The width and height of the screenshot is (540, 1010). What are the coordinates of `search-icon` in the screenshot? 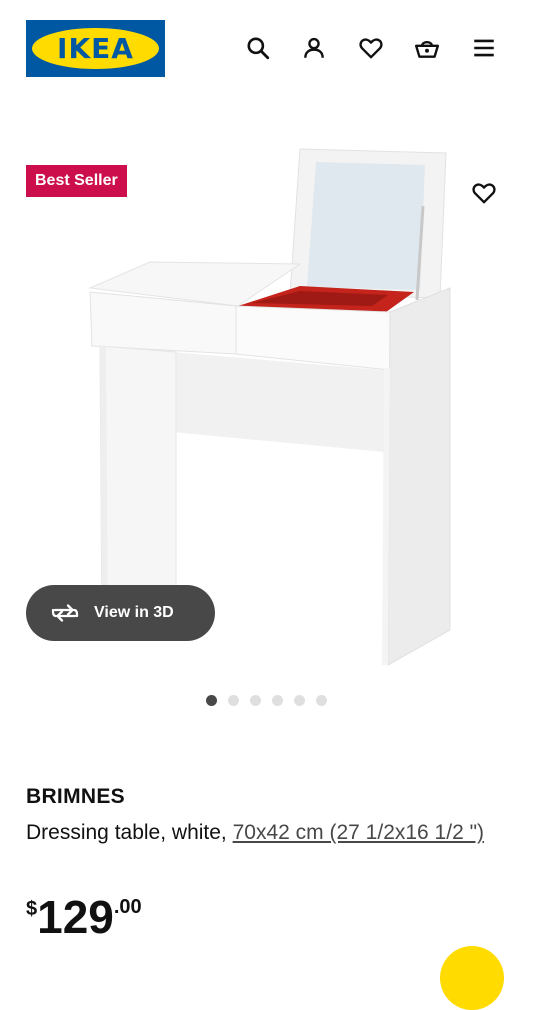 It's located at (258, 48).